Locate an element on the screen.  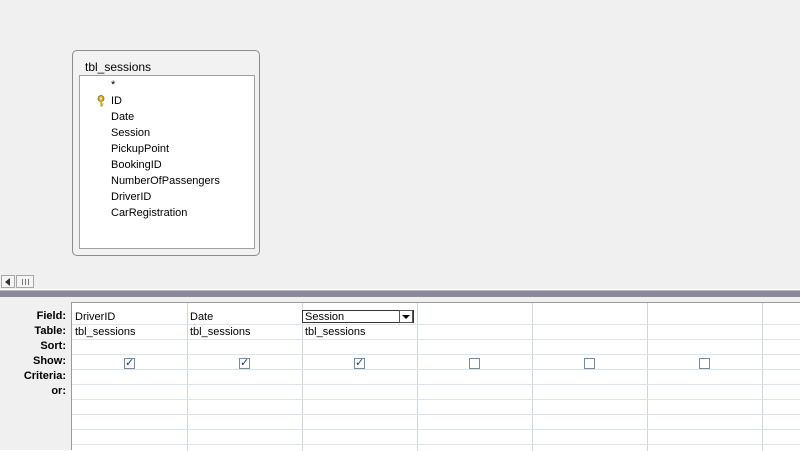
horizontal-scrollbar is located at coordinates (400, 281).